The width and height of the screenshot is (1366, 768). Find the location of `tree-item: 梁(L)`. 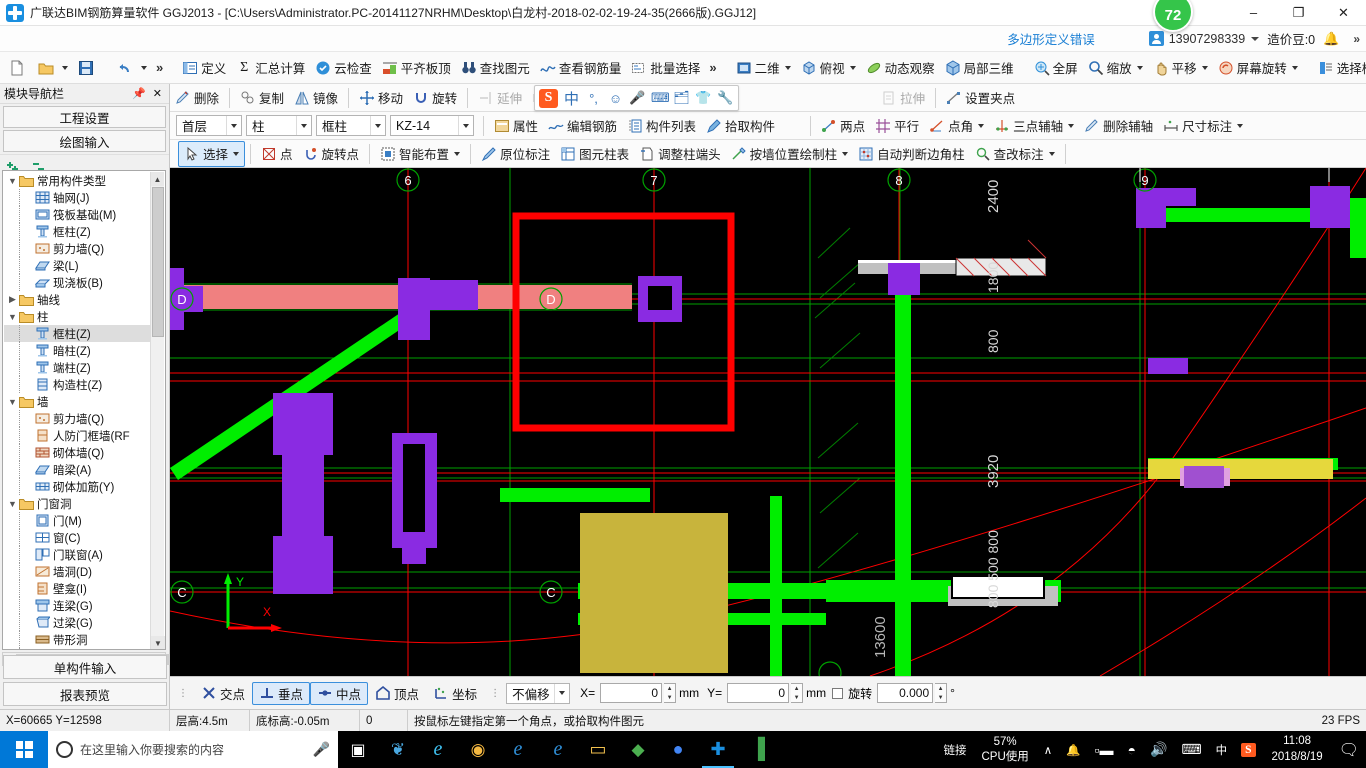

tree-item: 梁(L) is located at coordinates (78, 265).